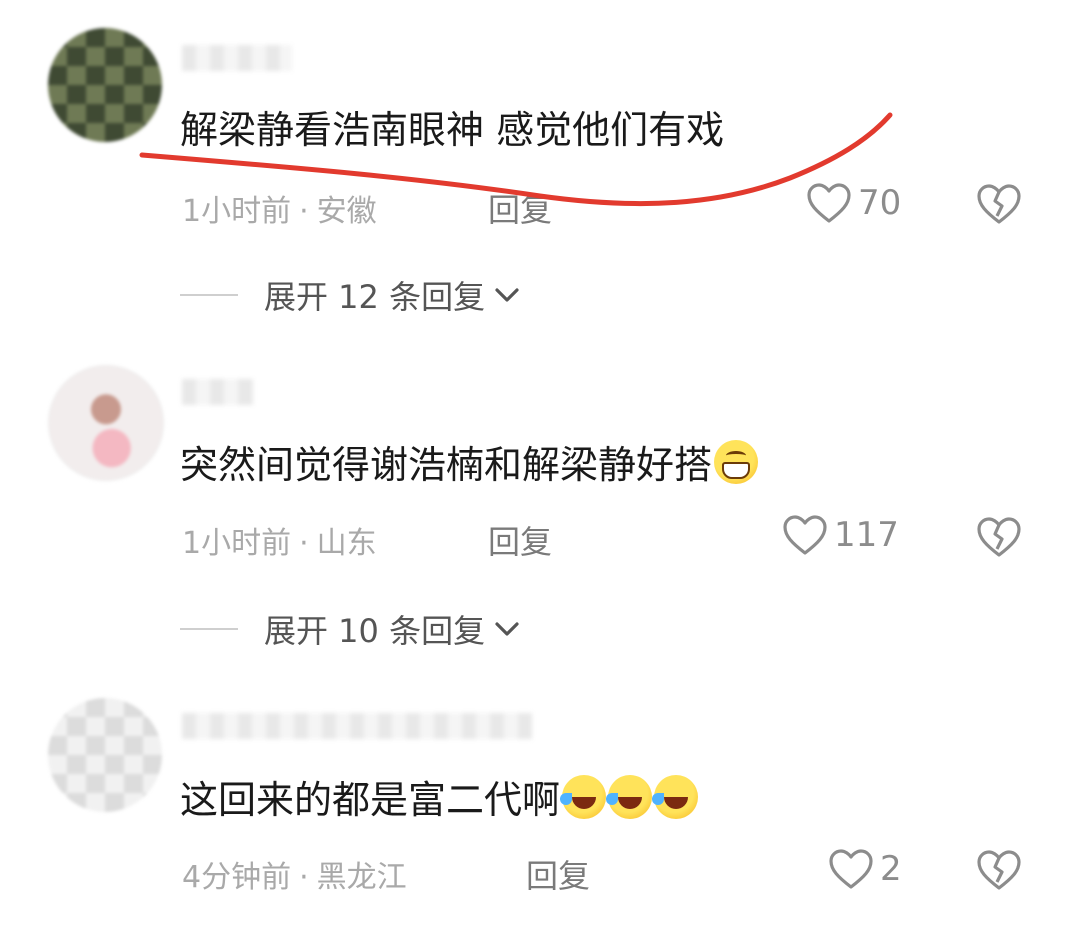  I want to click on comment-meta: 1小时前 · 山东, so click(279, 540).